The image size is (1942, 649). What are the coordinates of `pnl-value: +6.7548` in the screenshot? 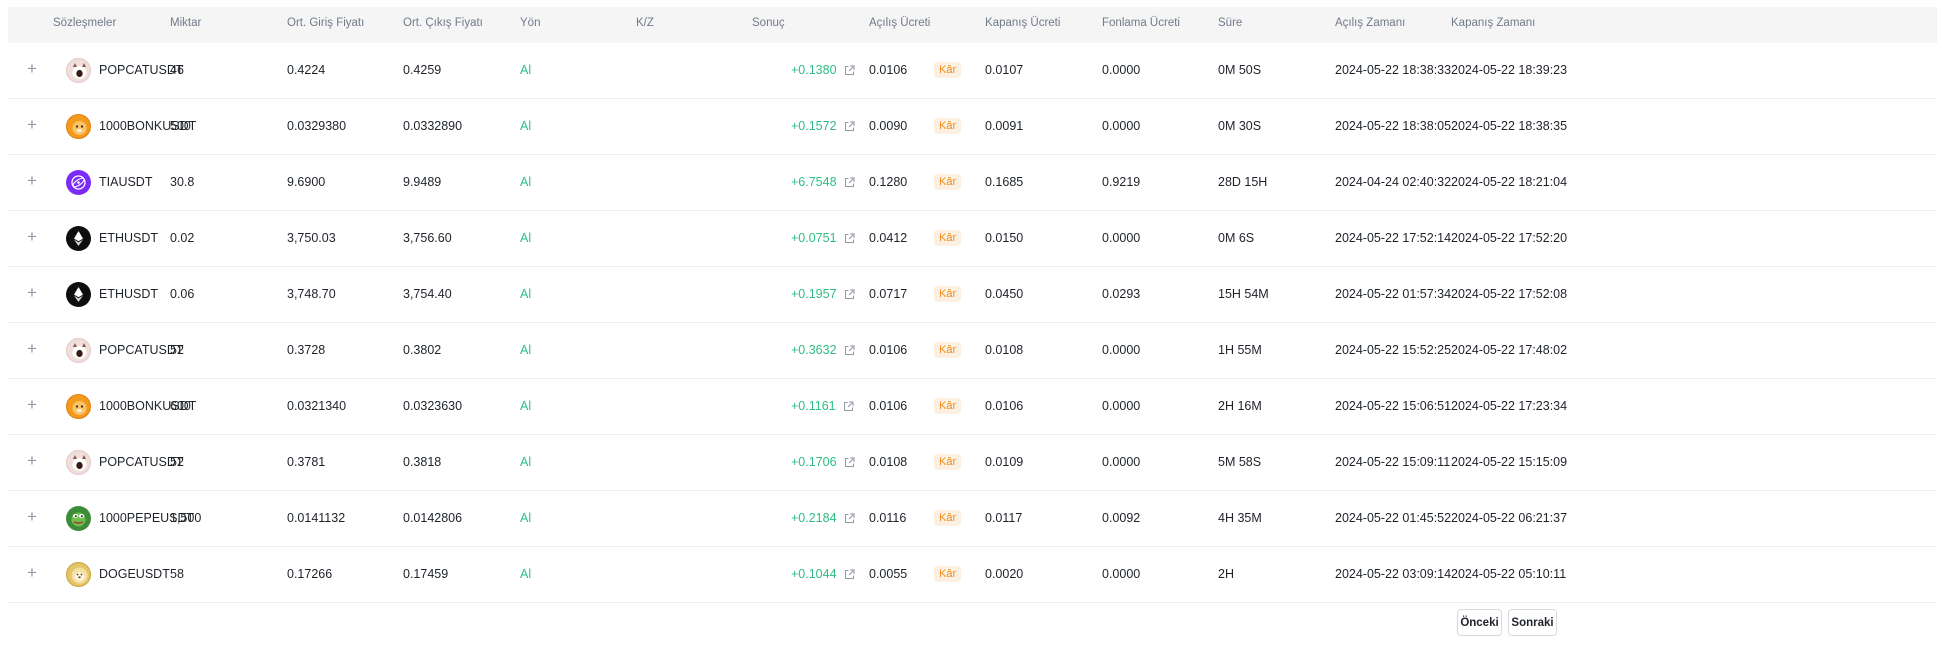 It's located at (814, 182).